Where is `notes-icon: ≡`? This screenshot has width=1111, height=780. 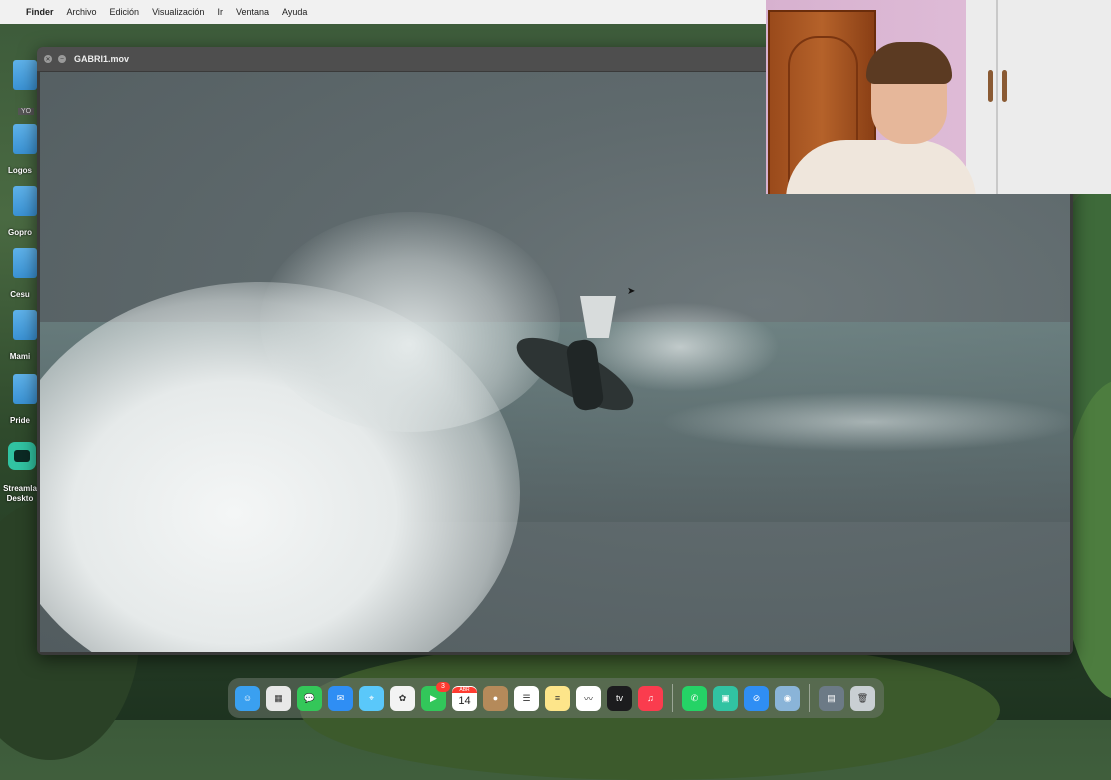 notes-icon: ≡ is located at coordinates (557, 698).